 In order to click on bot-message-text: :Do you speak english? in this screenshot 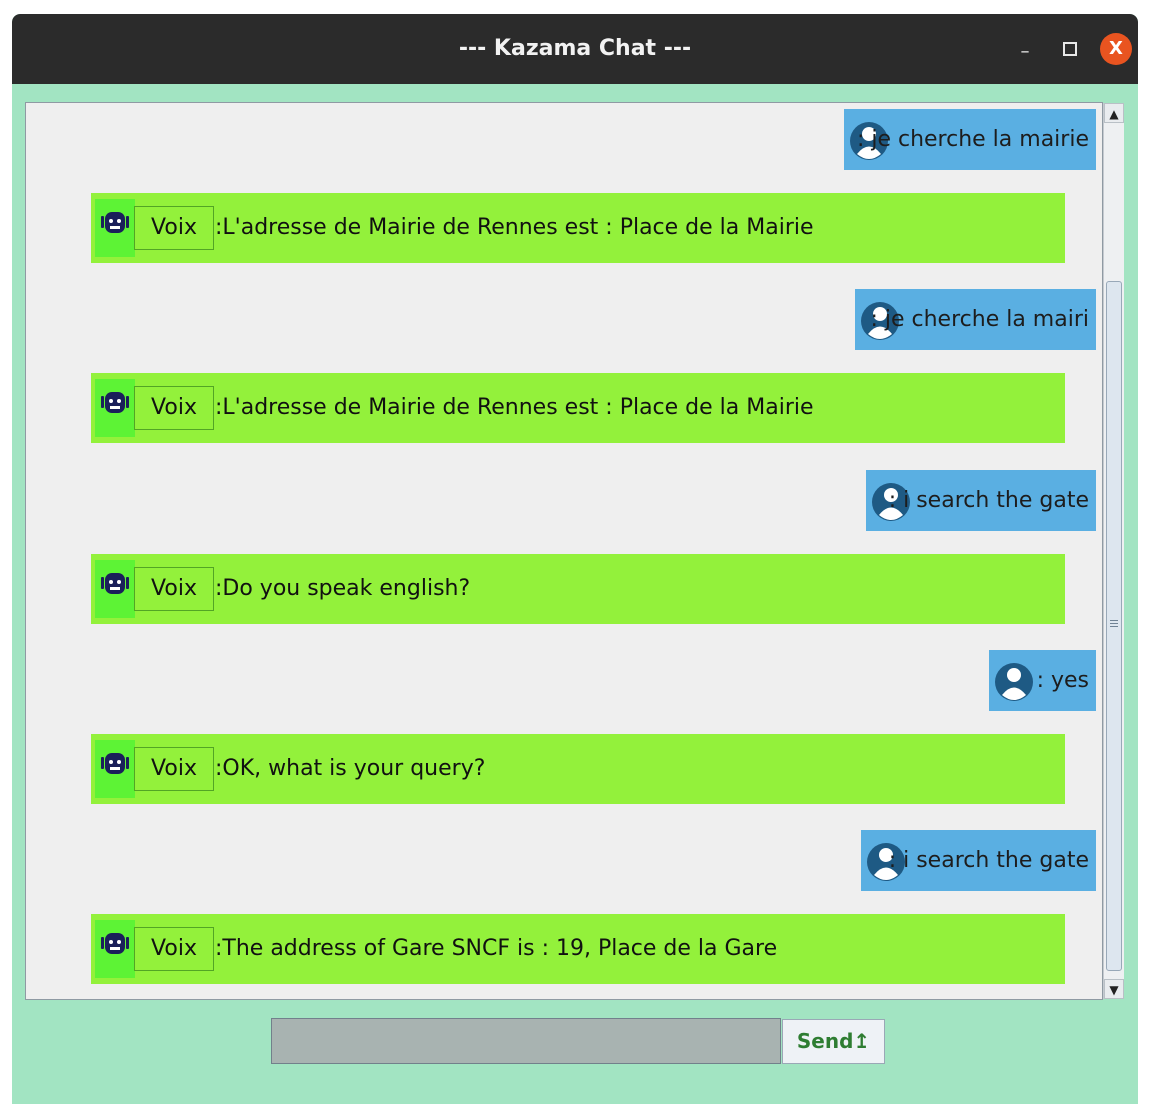, I will do `click(343, 588)`.